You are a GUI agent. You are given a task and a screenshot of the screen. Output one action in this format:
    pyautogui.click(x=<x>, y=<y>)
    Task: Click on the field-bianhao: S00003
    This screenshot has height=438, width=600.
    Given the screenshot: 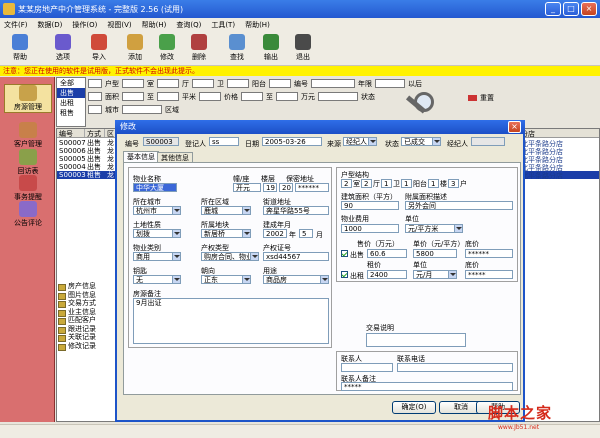 What is the action you would take?
    pyautogui.click(x=161, y=141)
    